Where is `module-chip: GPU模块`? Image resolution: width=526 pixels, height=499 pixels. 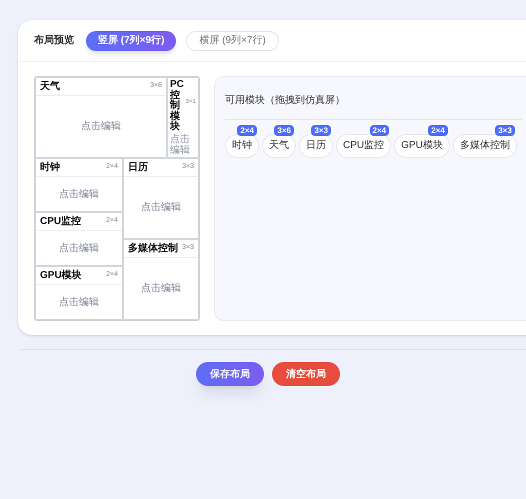
module-chip: GPU模块 is located at coordinates (422, 146).